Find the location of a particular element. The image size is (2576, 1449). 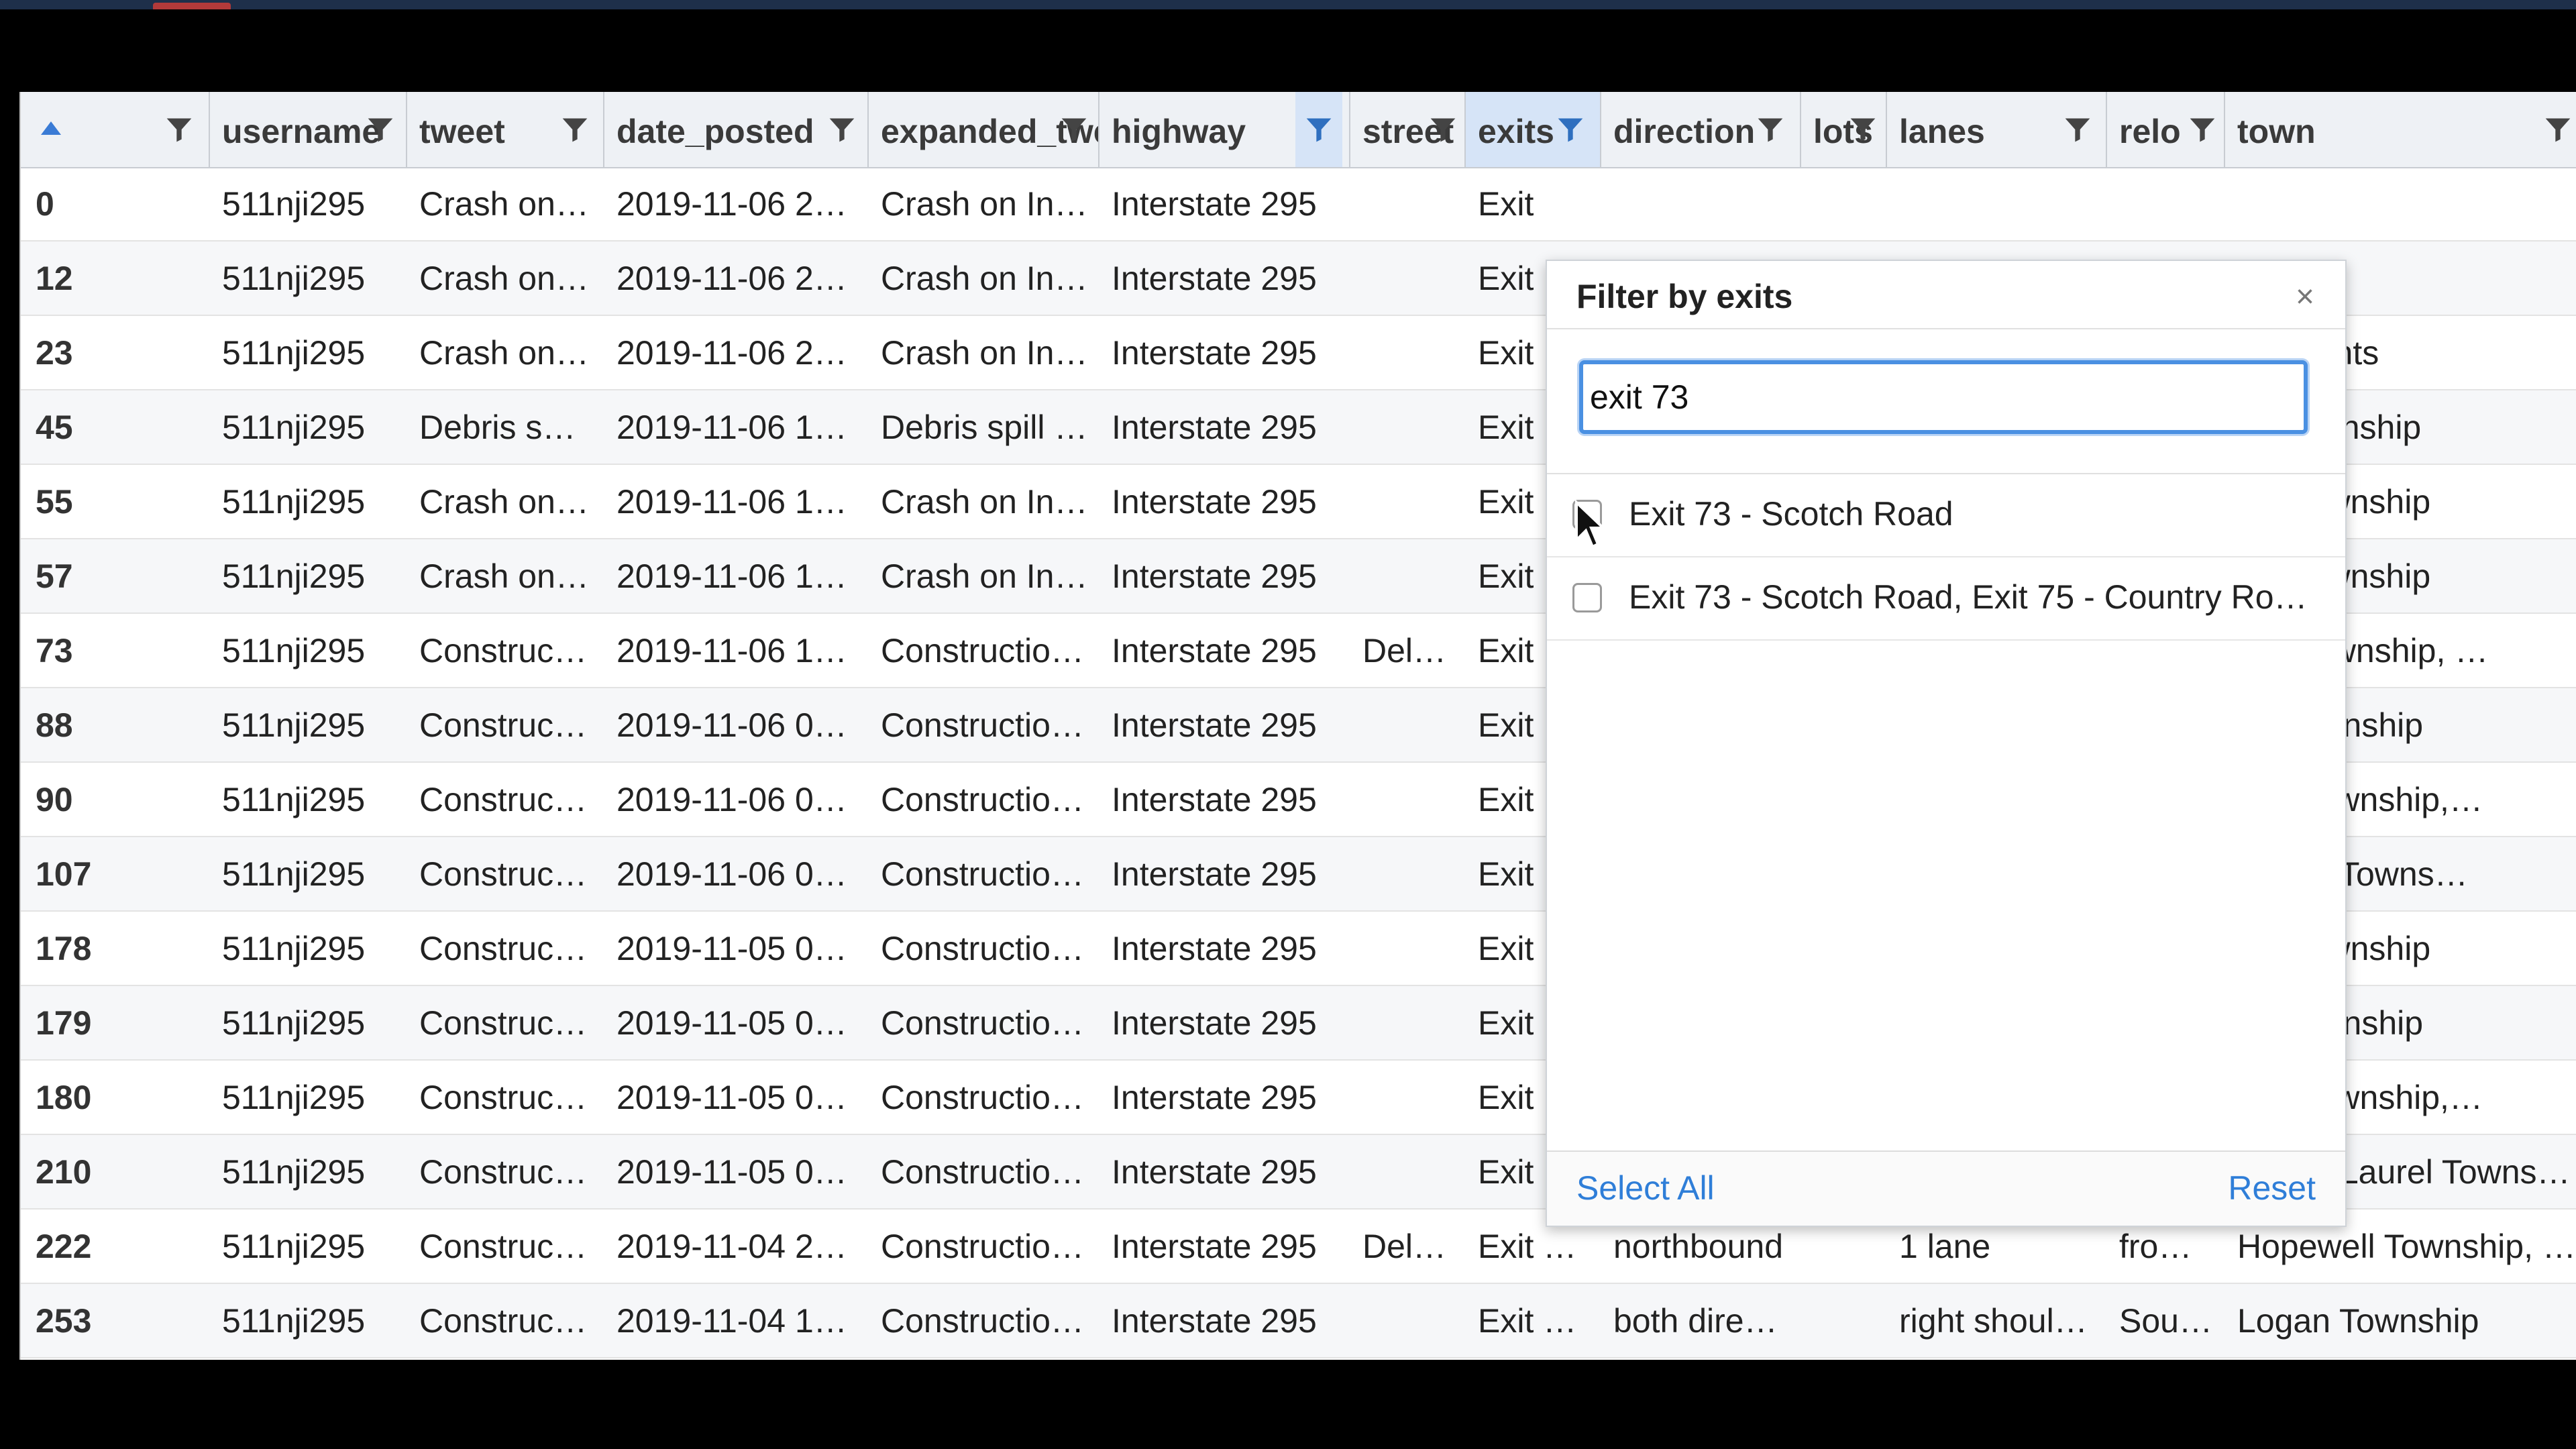

sort-ascending-icon is located at coordinates (51, 128).